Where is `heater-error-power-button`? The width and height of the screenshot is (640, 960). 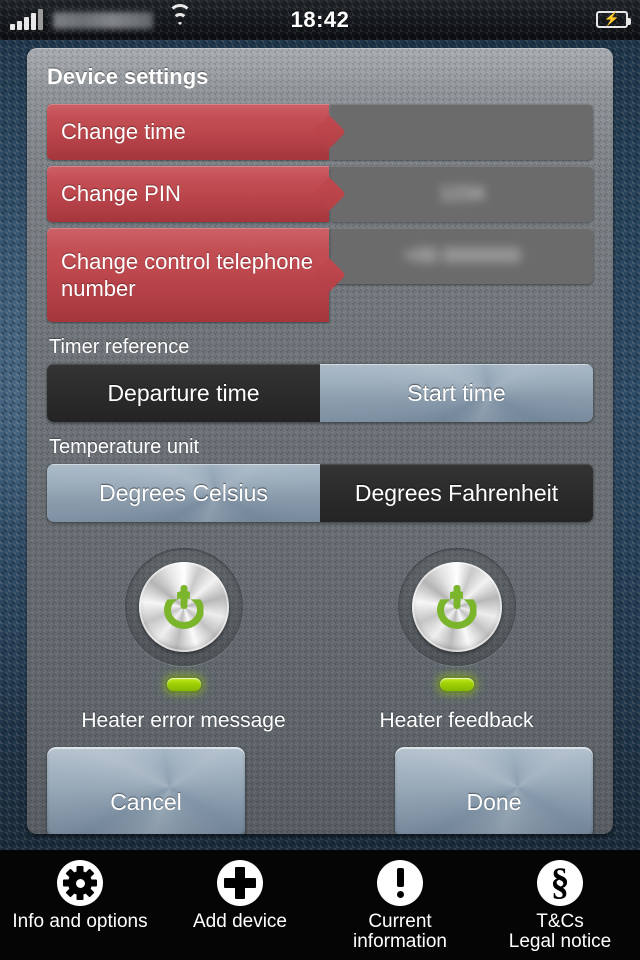
heater-error-power-button is located at coordinates (183, 607).